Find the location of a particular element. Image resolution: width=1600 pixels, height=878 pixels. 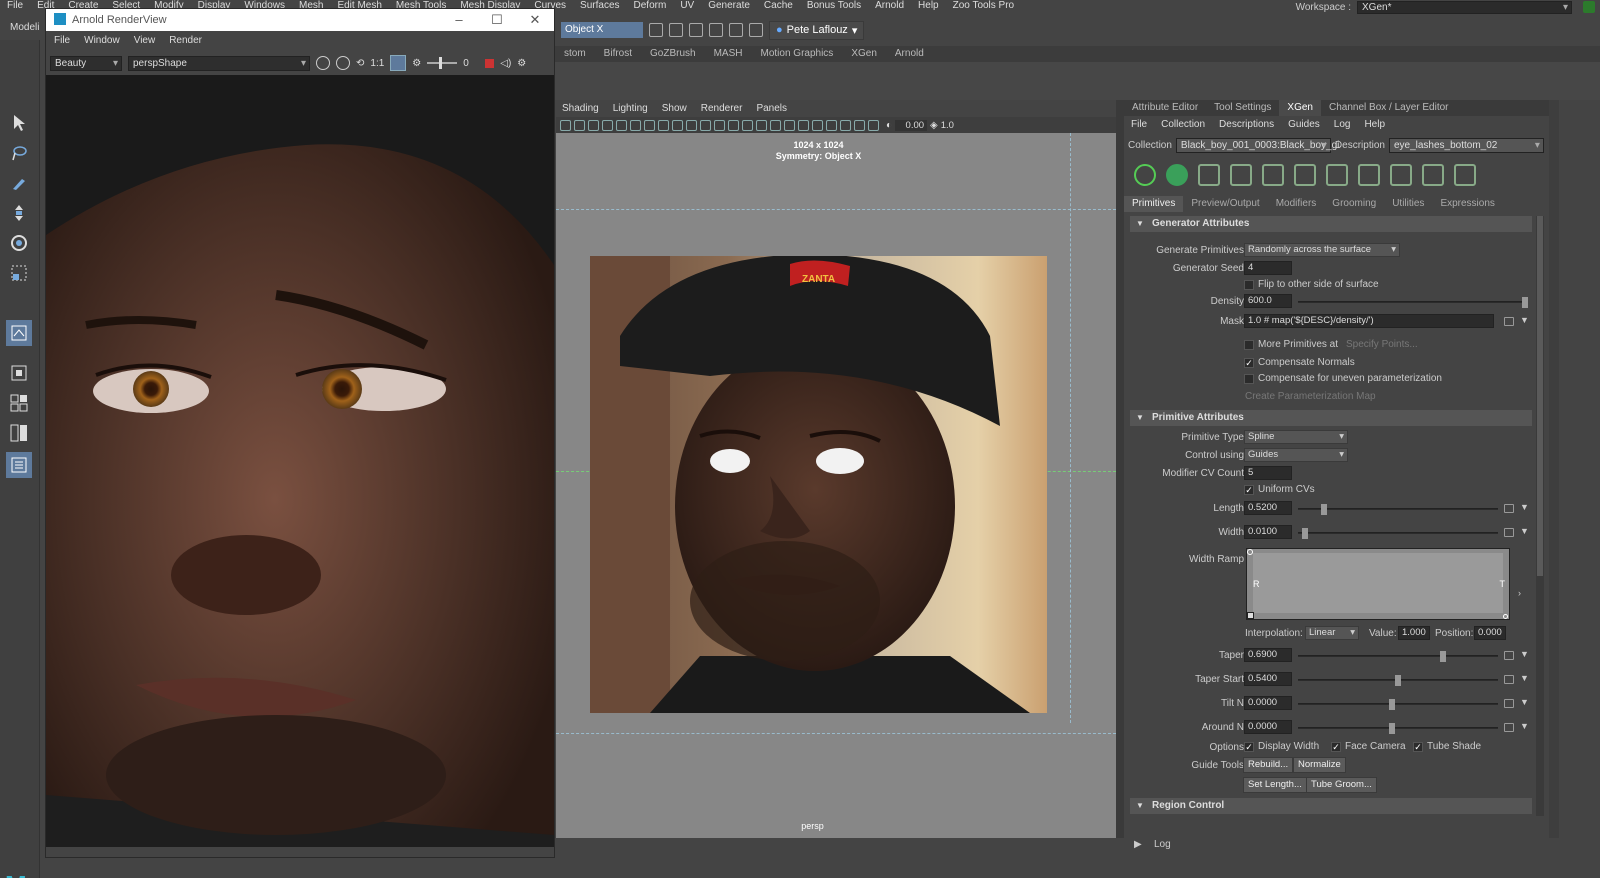

taper-start-slider-knob is located at coordinates (1398, 680).